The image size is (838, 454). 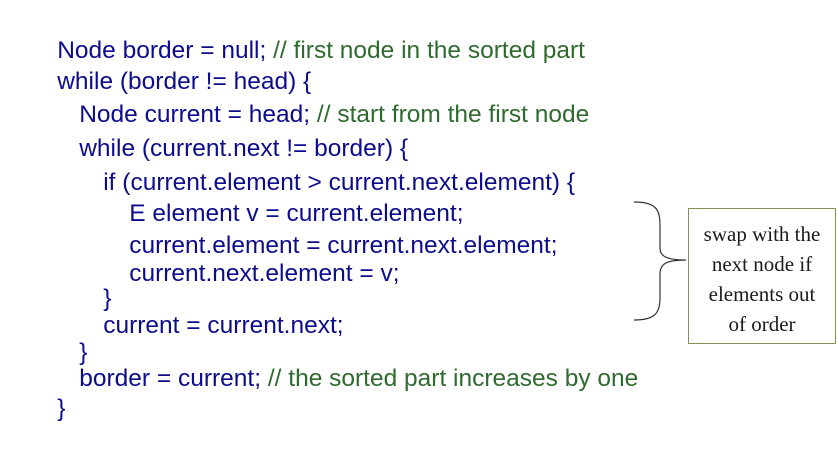 I want to click on annotation-line: next node if, so click(x=762, y=264).